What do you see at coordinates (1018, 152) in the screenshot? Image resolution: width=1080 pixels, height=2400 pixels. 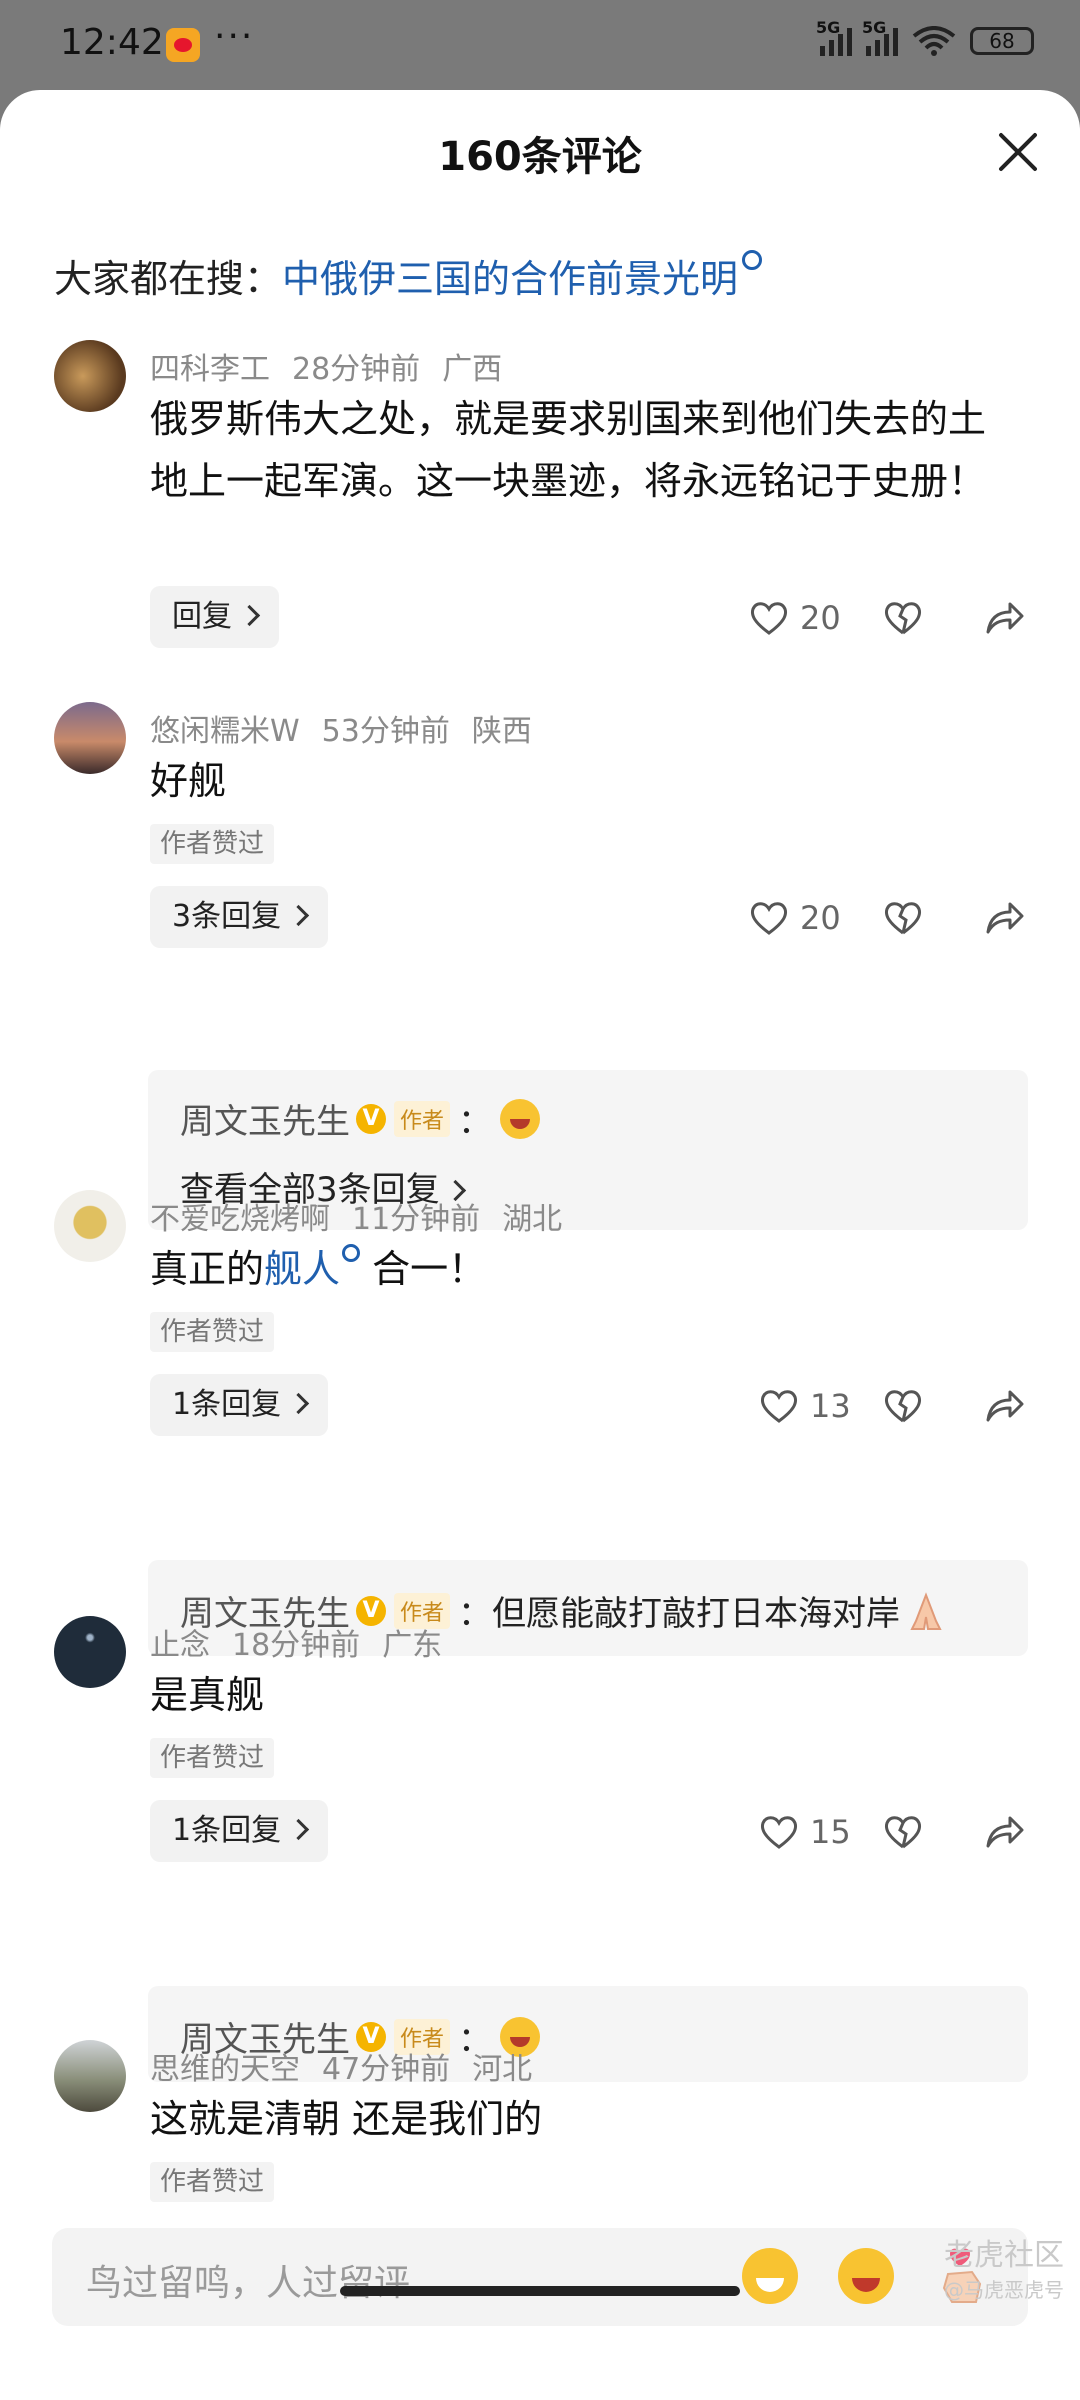 I see `close-button` at bounding box center [1018, 152].